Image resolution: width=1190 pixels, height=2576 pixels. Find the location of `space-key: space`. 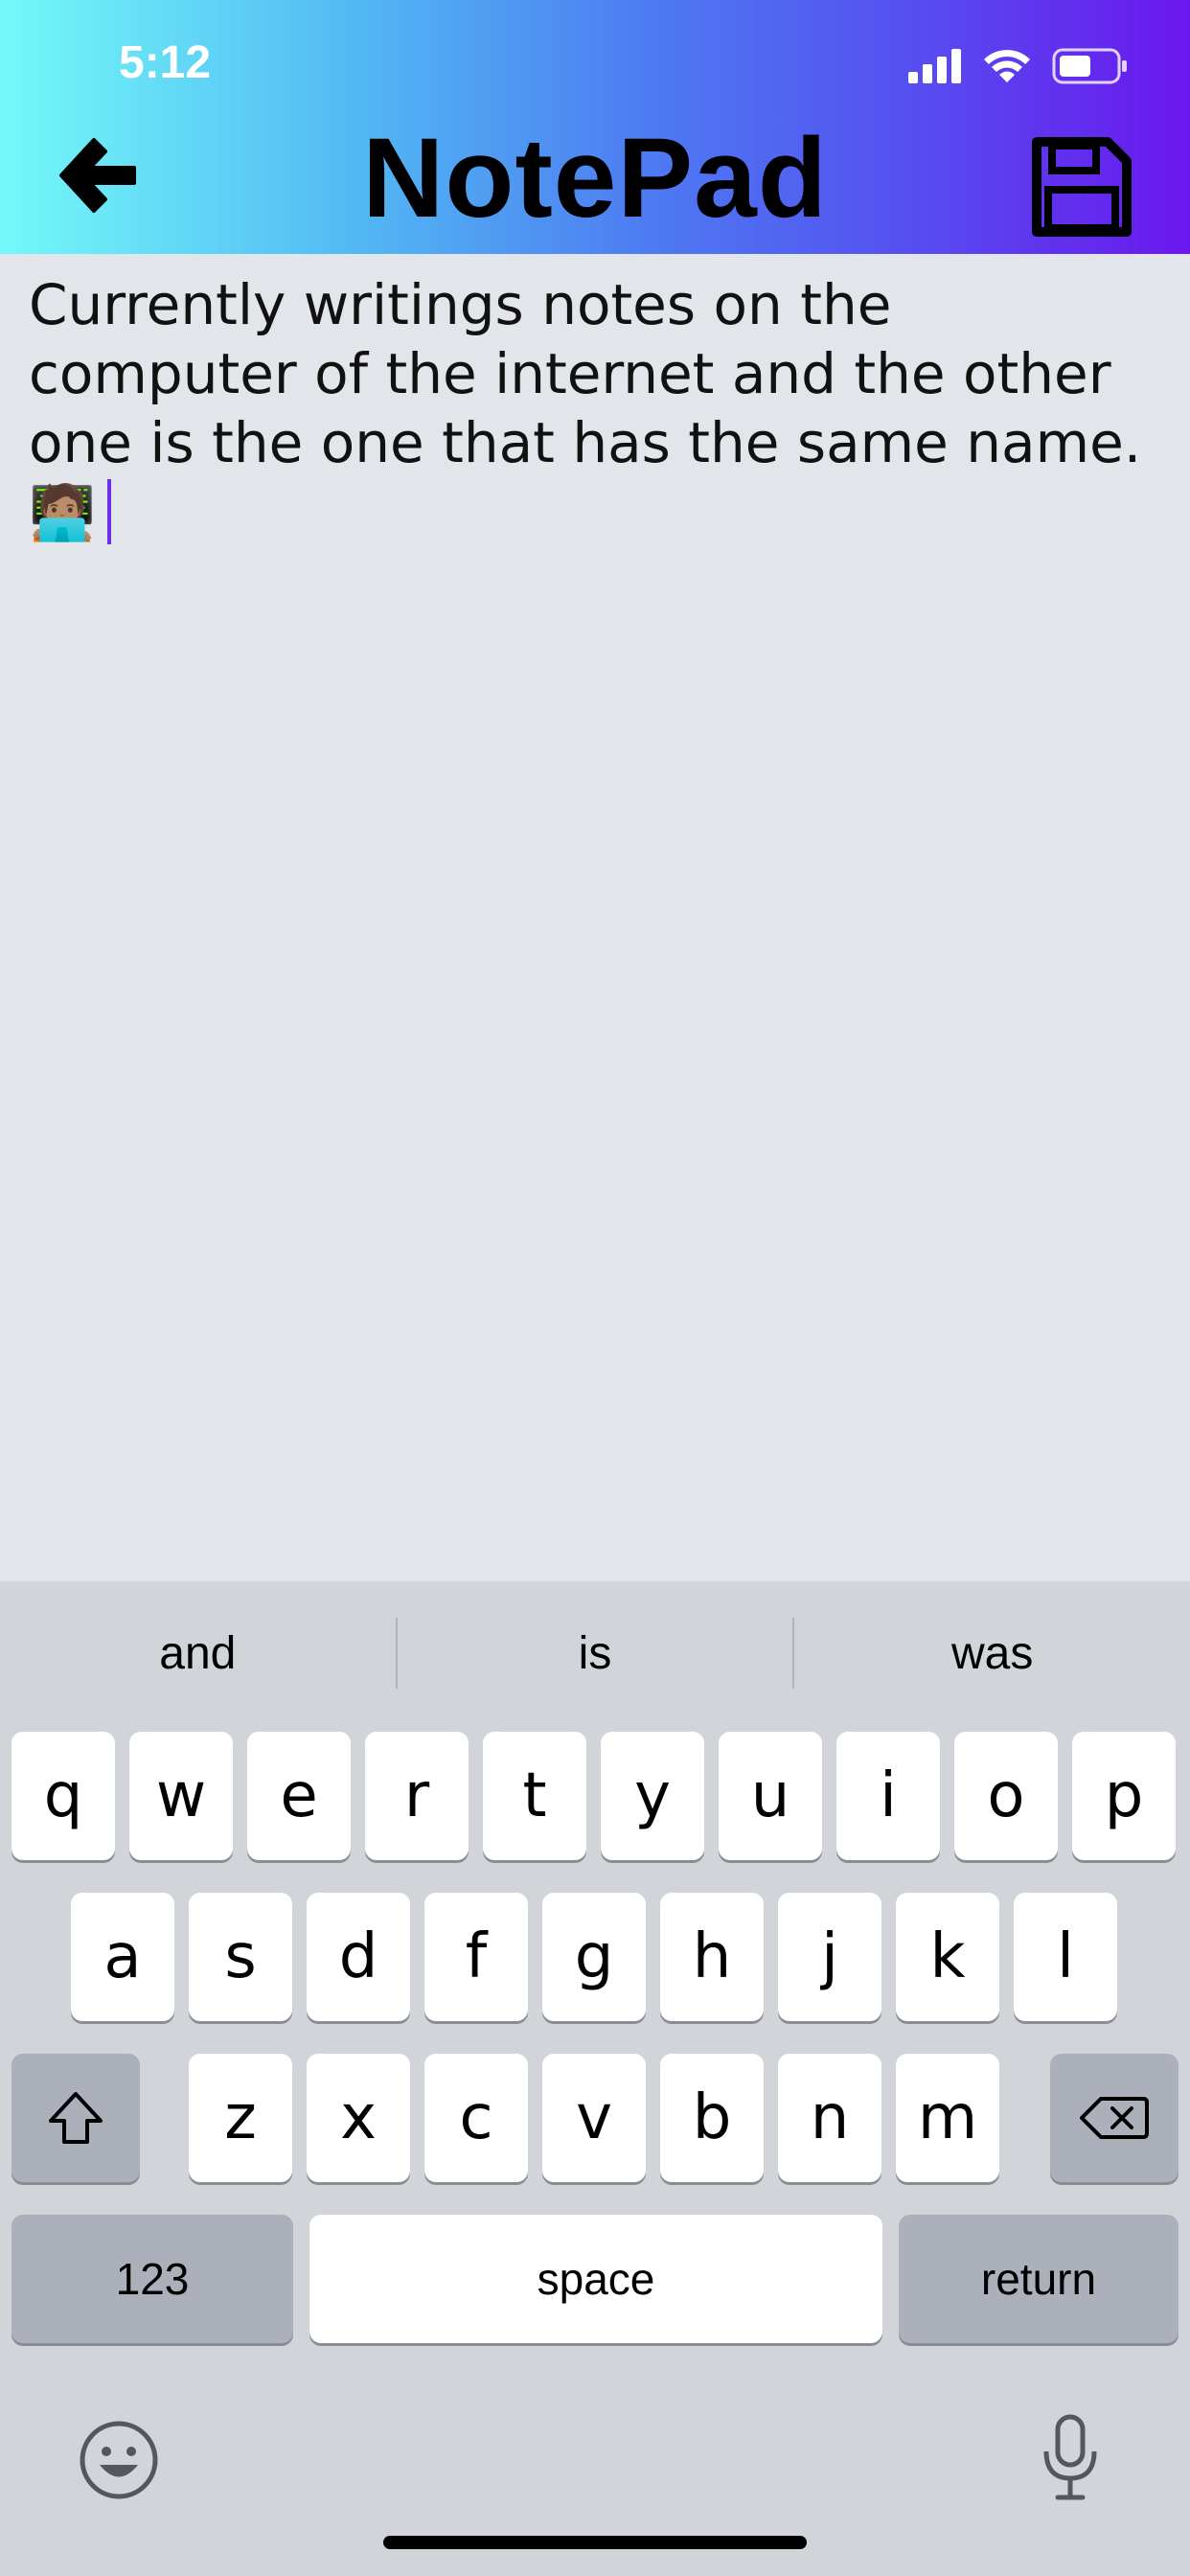

space-key: space is located at coordinates (595, 2279).